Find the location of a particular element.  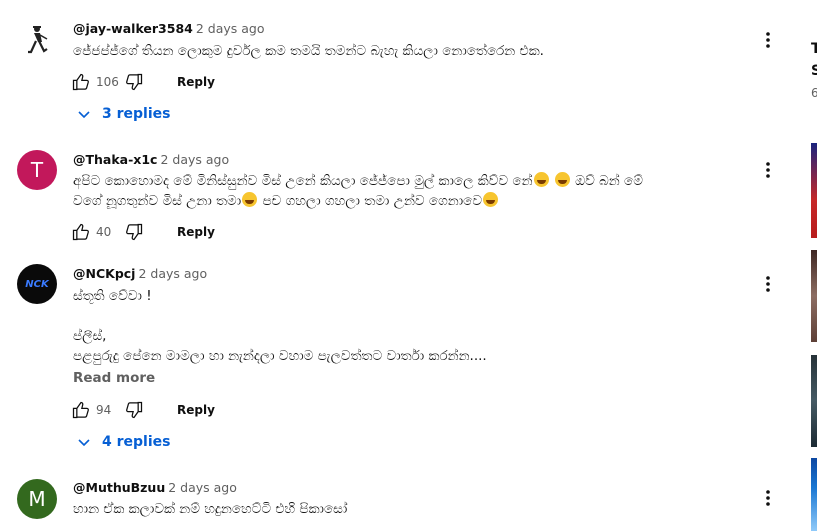

comment-text-line: ස්තූති වේවා ! is located at coordinates (112, 296).